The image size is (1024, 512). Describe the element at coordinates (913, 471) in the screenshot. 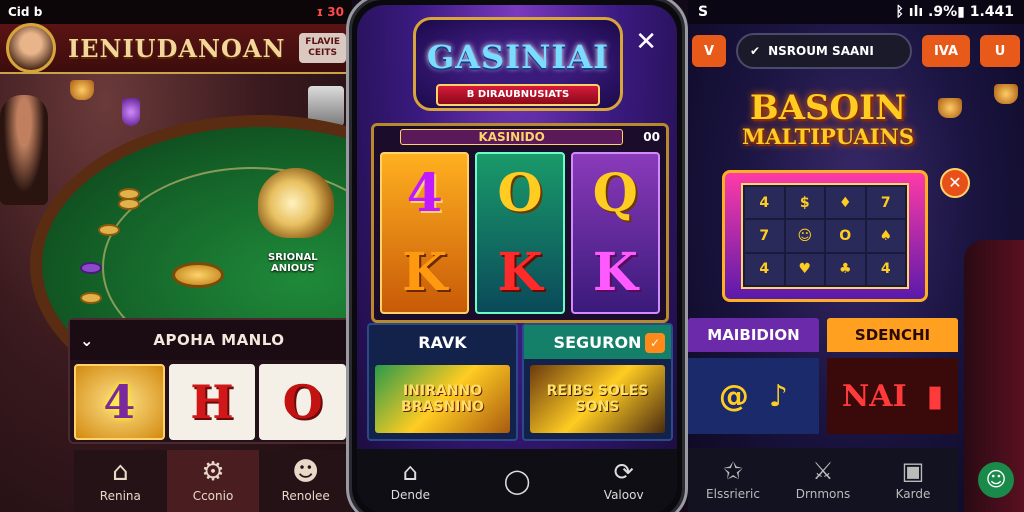

I see `box-icon: ▣` at that location.